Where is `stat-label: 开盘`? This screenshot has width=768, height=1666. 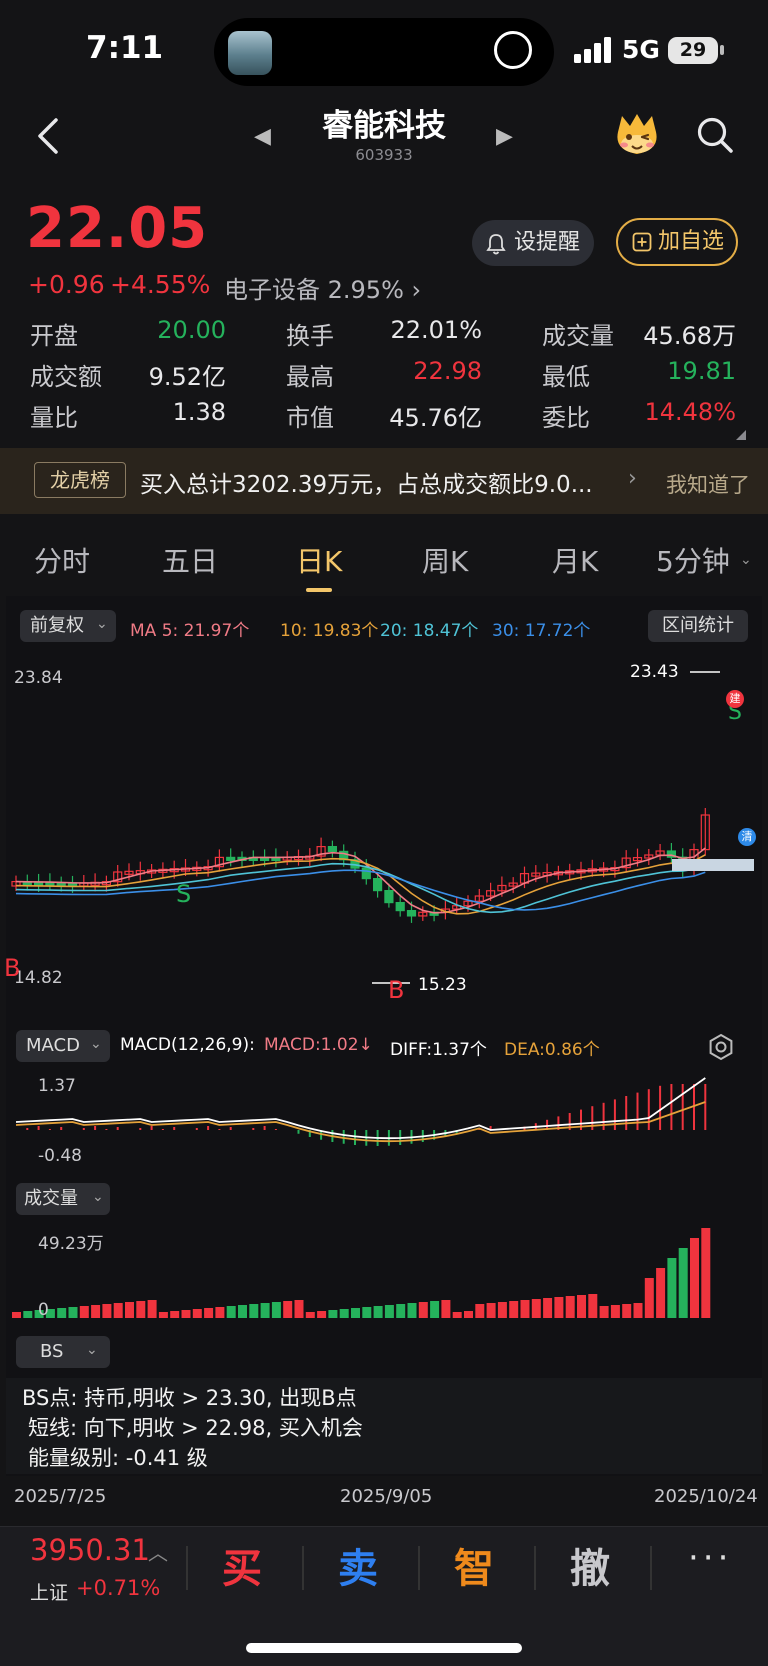
stat-label: 开盘 is located at coordinates (54, 336).